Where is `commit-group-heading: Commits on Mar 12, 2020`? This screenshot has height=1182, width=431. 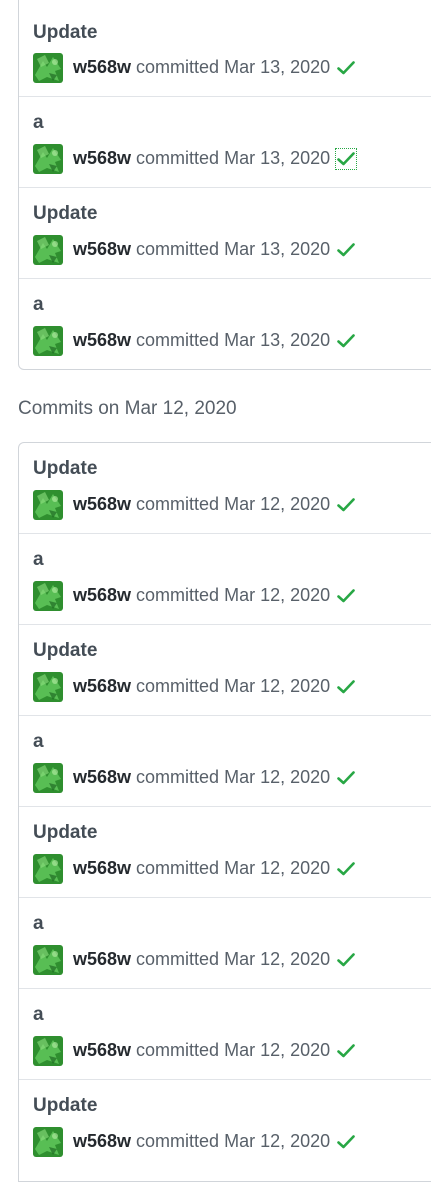 commit-group-heading: Commits on Mar 12, 2020 is located at coordinates (127, 408).